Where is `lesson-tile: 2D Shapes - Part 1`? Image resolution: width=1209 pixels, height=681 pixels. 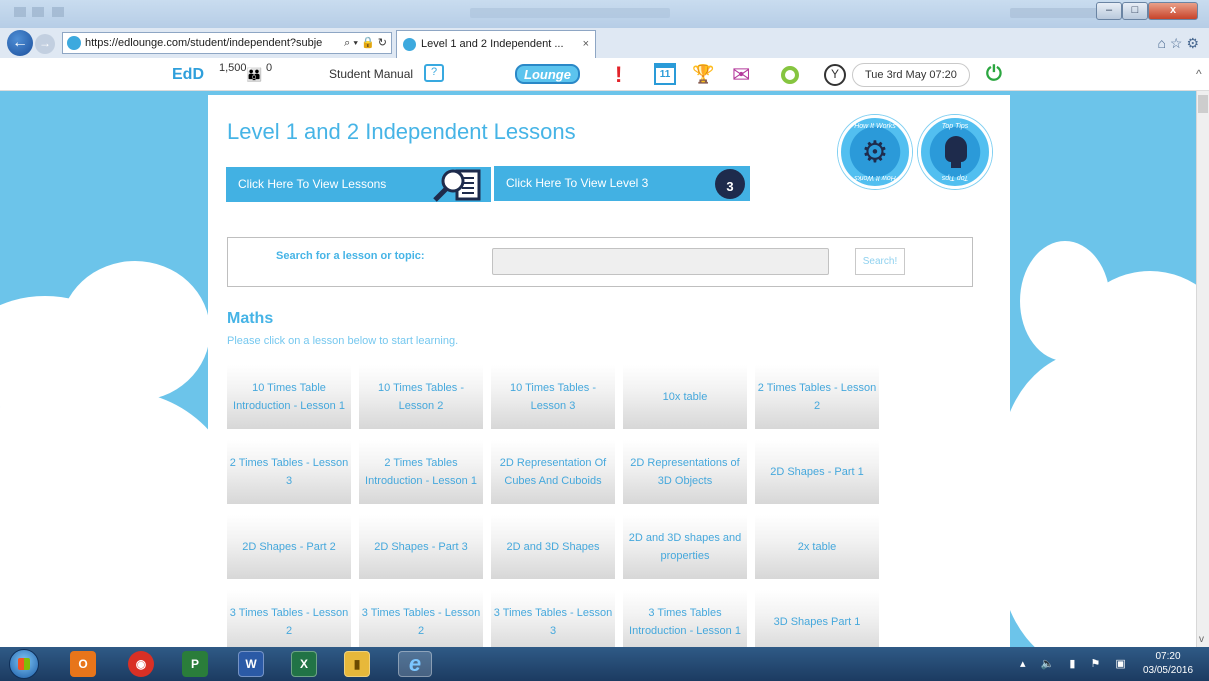 lesson-tile: 2D Shapes - Part 1 is located at coordinates (817, 472).